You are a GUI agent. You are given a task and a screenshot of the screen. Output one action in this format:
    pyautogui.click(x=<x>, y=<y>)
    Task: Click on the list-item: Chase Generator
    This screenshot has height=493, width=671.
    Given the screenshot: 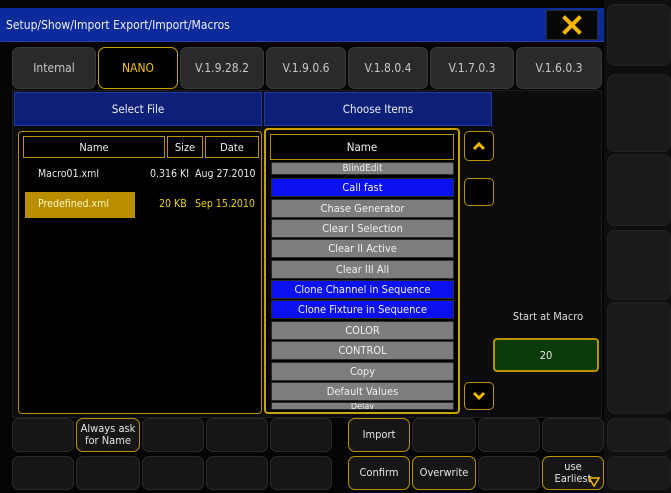 What is the action you would take?
    pyautogui.click(x=362, y=208)
    